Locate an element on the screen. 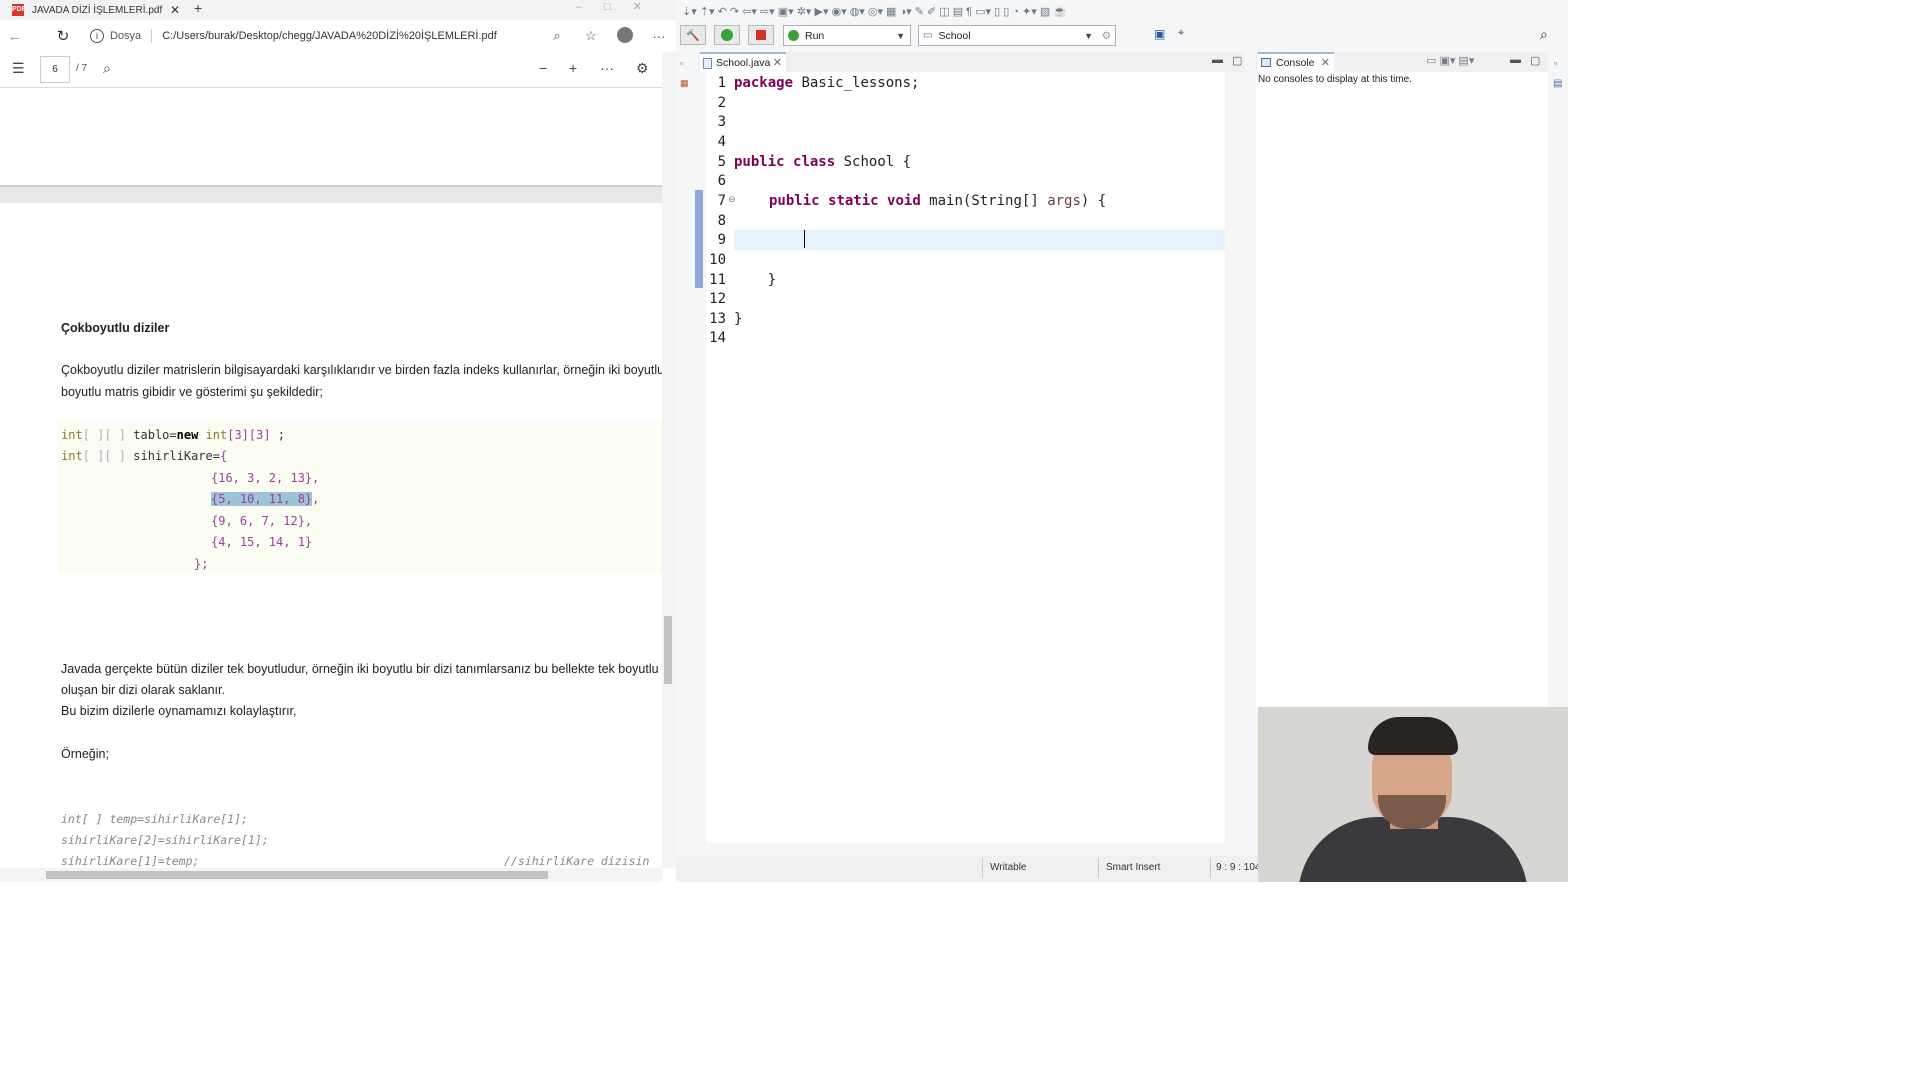  zoom-out-button: − is located at coordinates (543, 68).